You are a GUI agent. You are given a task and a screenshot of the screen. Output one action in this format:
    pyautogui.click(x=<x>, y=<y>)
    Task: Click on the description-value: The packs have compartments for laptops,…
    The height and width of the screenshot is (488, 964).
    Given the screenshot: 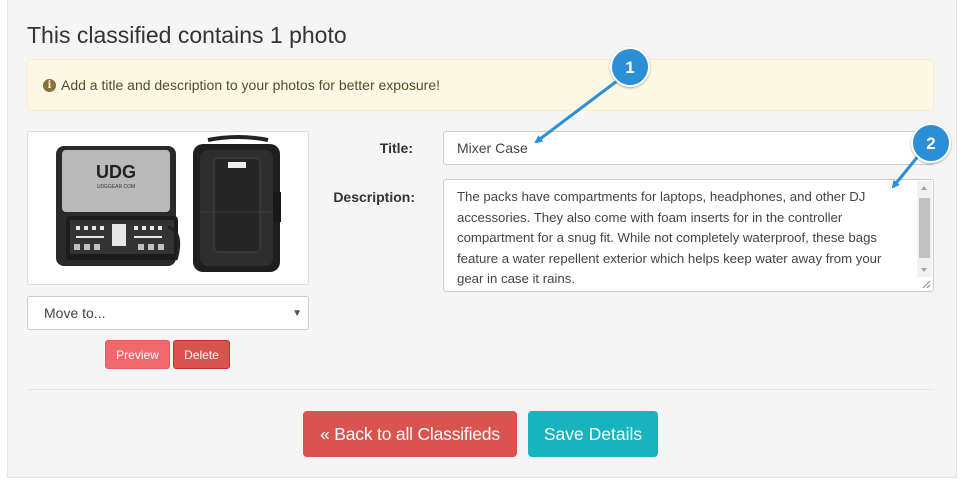 What is the action you would take?
    pyautogui.click(x=669, y=237)
    